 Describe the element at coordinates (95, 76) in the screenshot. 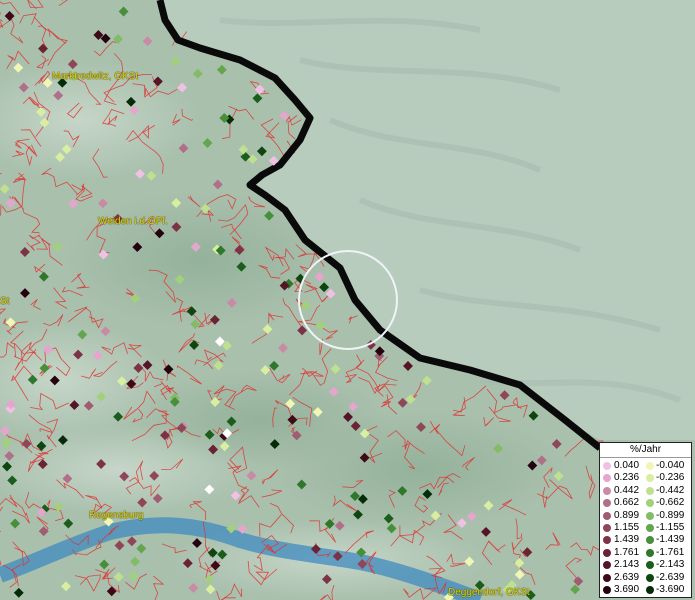

I see `place-label-marktredwitz: Marktredwitz, GKSt` at that location.